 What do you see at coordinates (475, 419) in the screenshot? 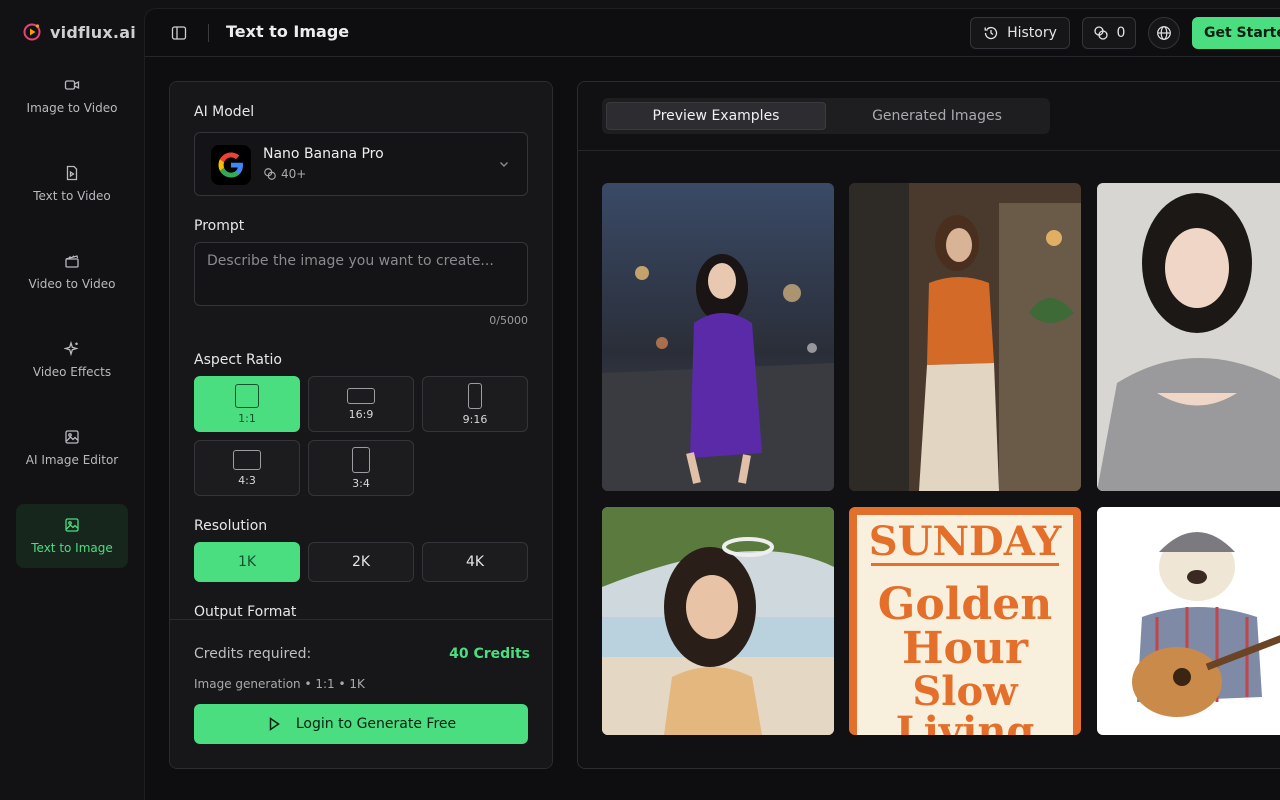
I see `aspect-ratio-label-9-16: 9:16` at bounding box center [475, 419].